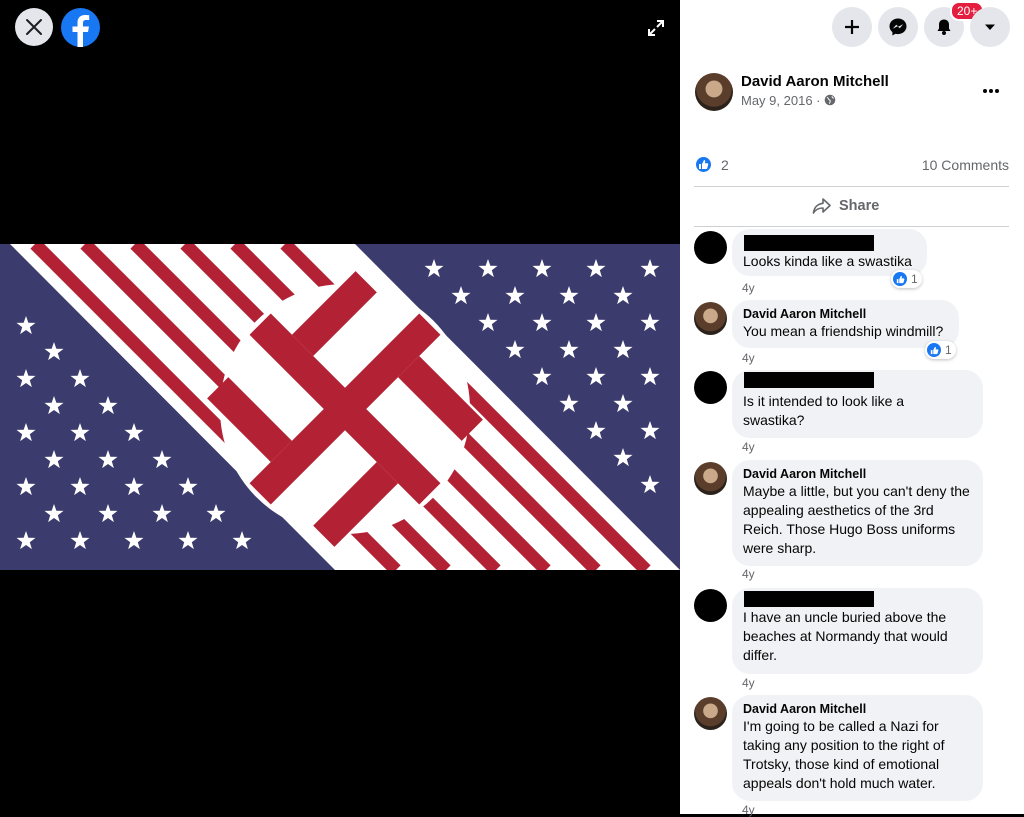 Image resolution: width=1024 pixels, height=817 pixels. Describe the element at coordinates (725, 165) in the screenshot. I see `like-count: 2` at that location.